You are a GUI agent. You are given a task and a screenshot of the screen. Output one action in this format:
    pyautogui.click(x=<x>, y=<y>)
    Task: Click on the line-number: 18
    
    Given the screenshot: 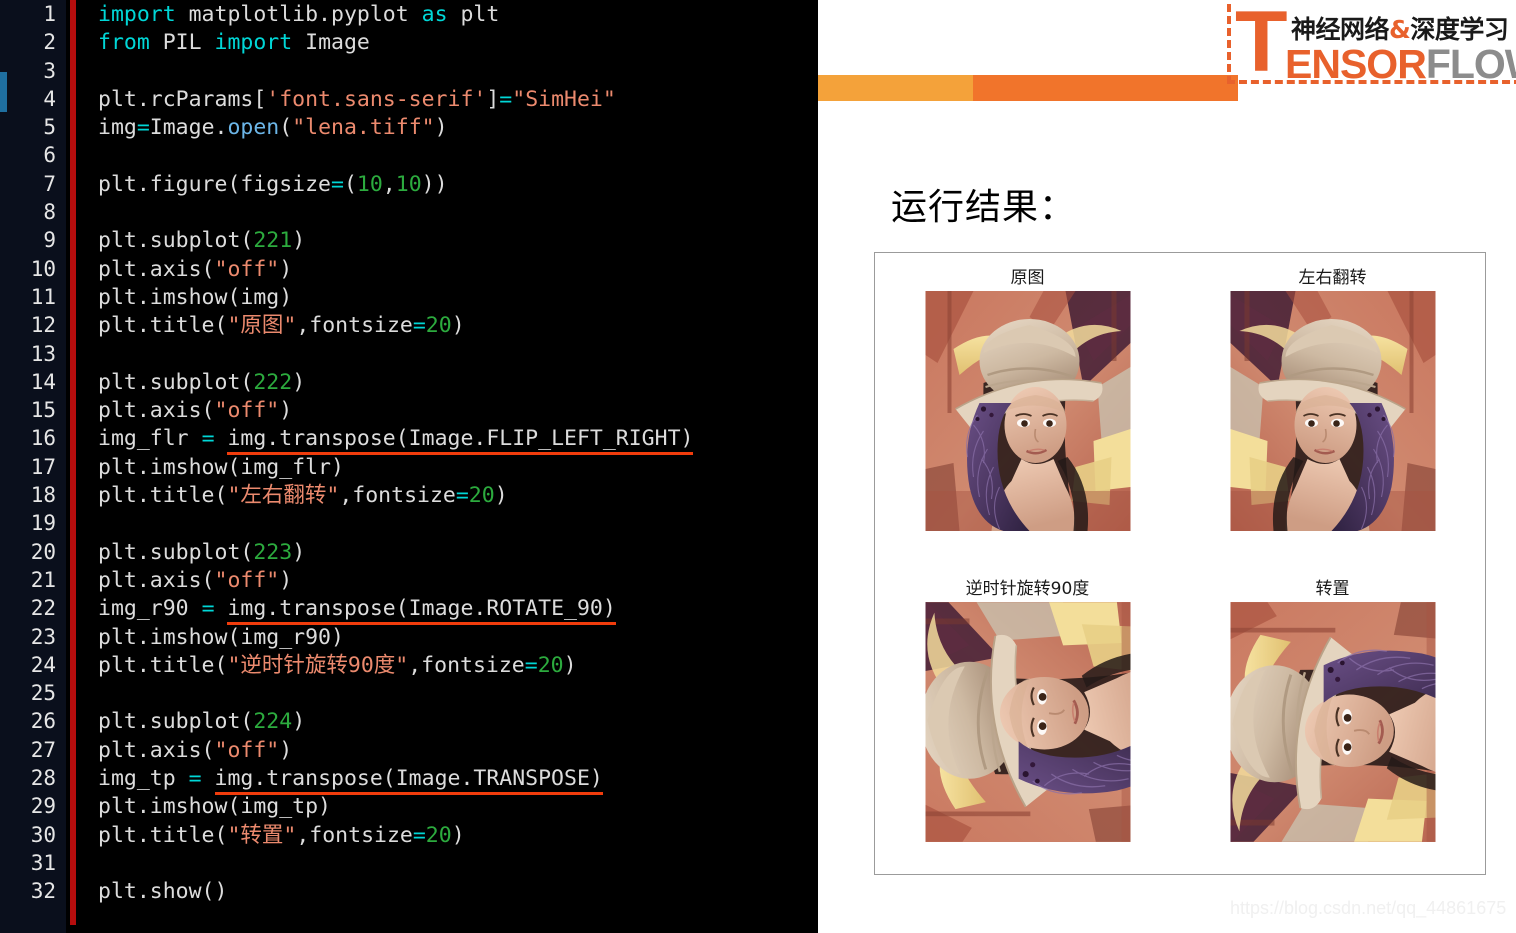 What is the action you would take?
    pyautogui.click(x=43, y=495)
    